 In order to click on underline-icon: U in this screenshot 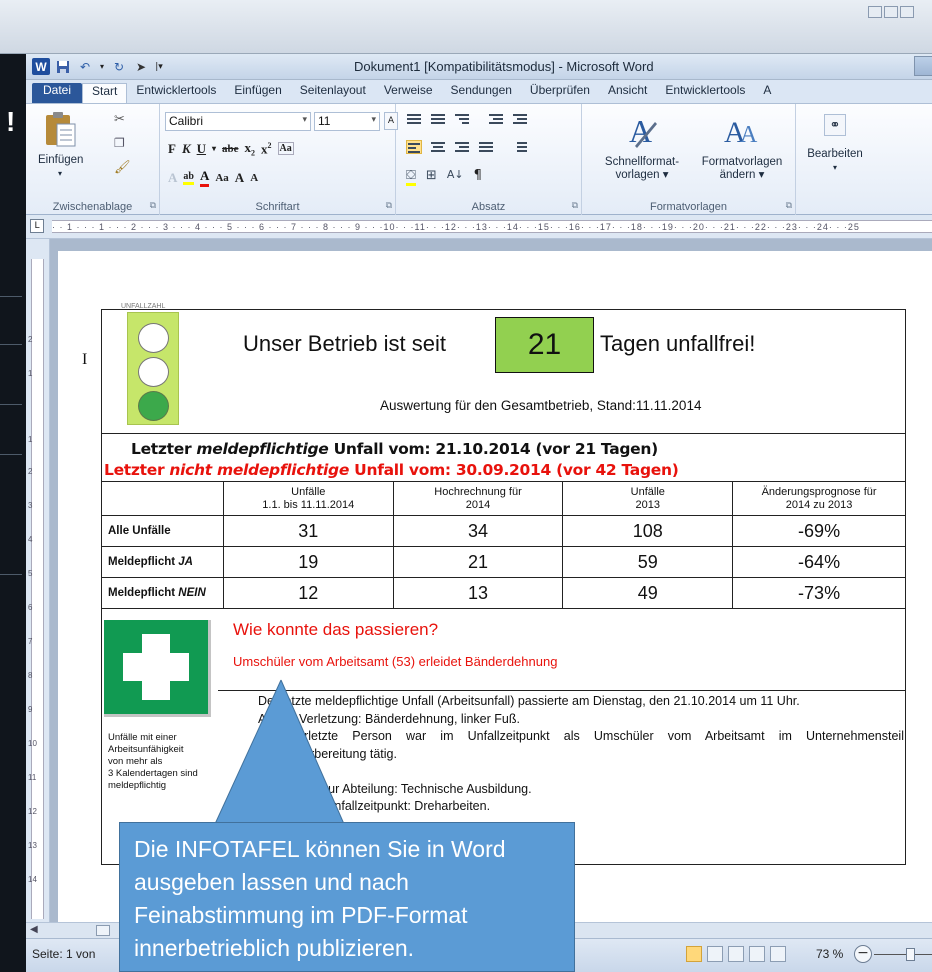, I will do `click(201, 149)`.